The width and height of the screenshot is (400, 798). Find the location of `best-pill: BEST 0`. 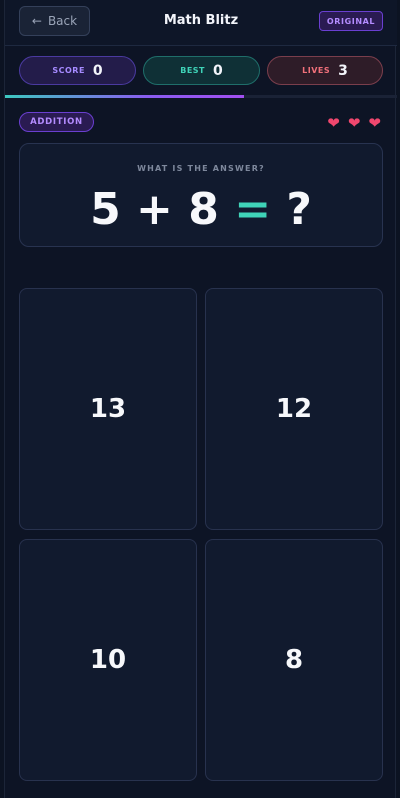

best-pill: BEST 0 is located at coordinates (201, 70).